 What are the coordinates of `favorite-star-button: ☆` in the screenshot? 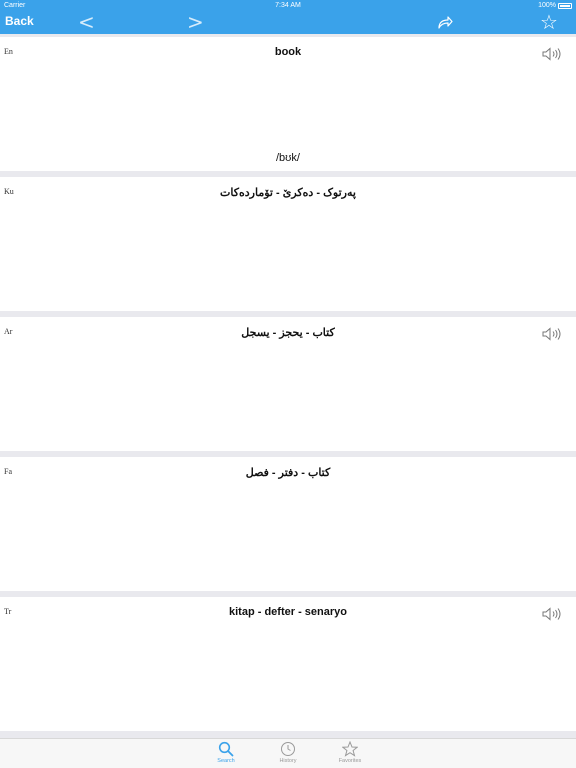 It's located at (549, 22).